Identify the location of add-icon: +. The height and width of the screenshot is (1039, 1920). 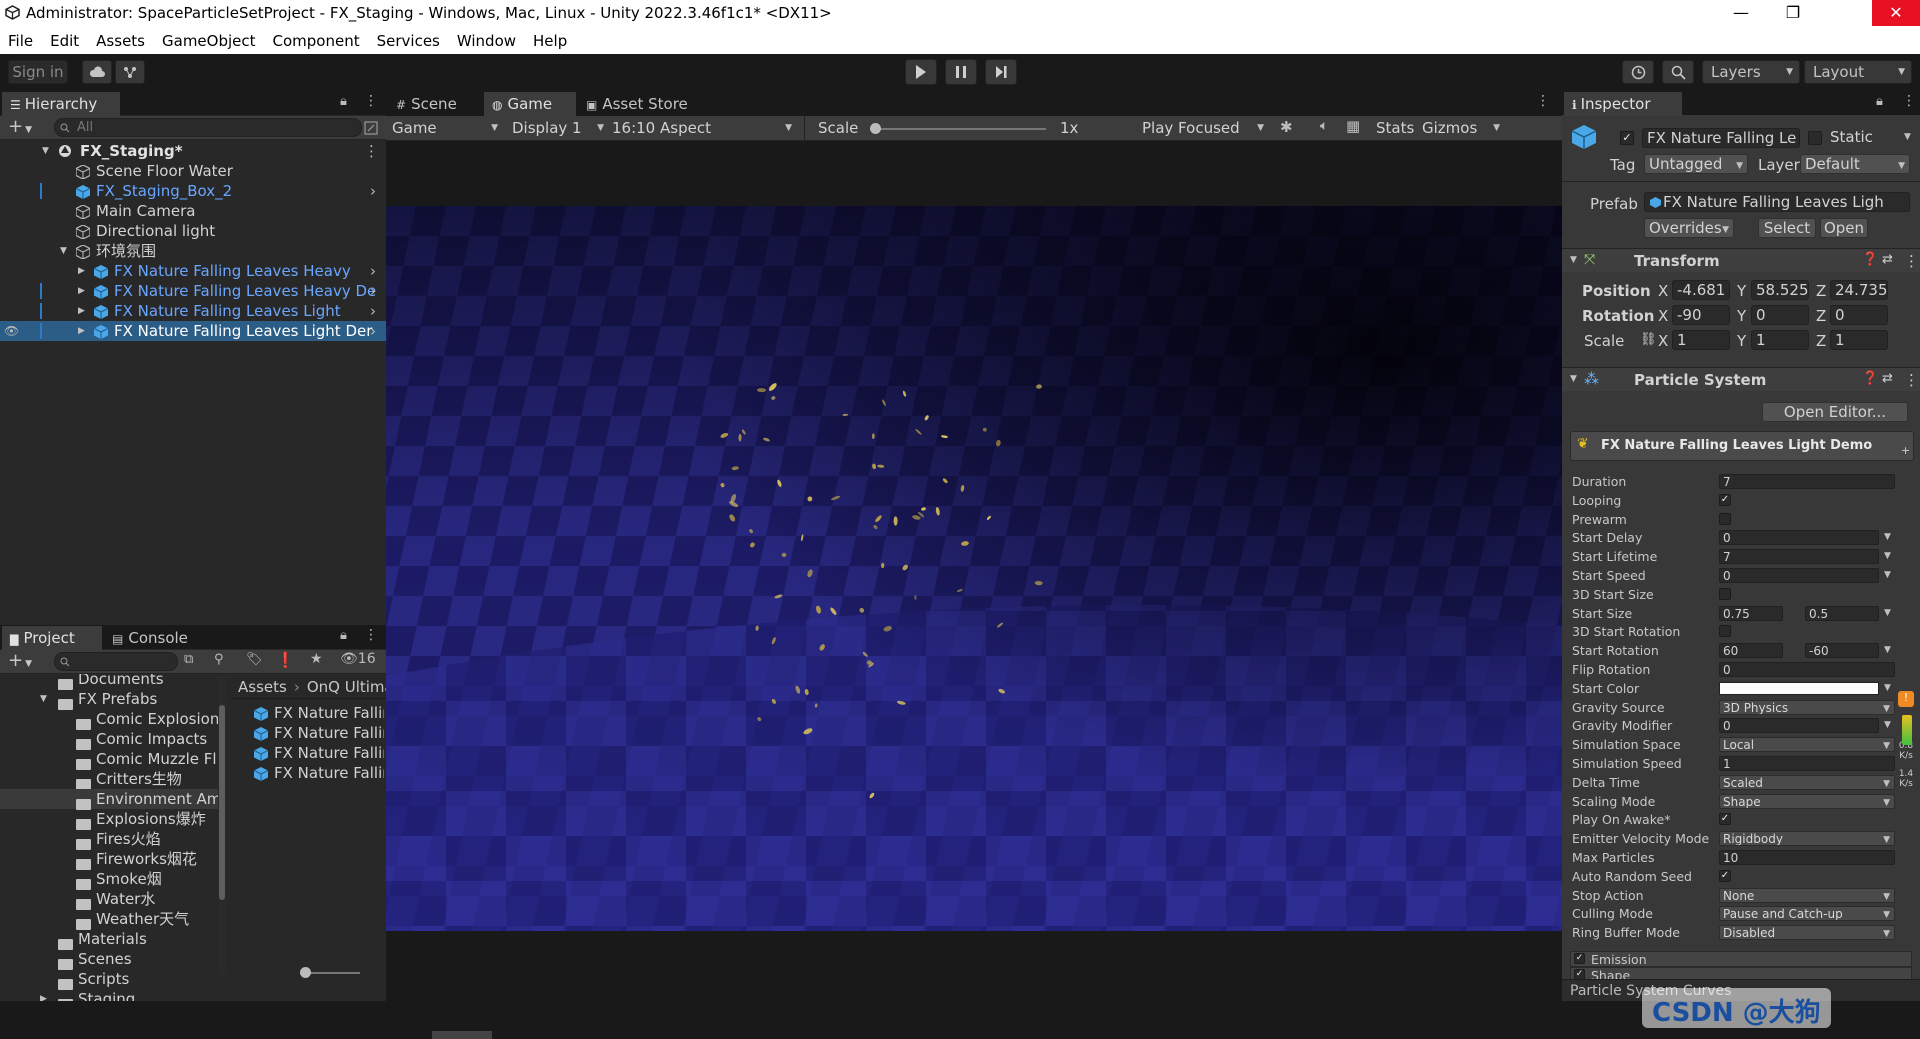
(1905, 450).